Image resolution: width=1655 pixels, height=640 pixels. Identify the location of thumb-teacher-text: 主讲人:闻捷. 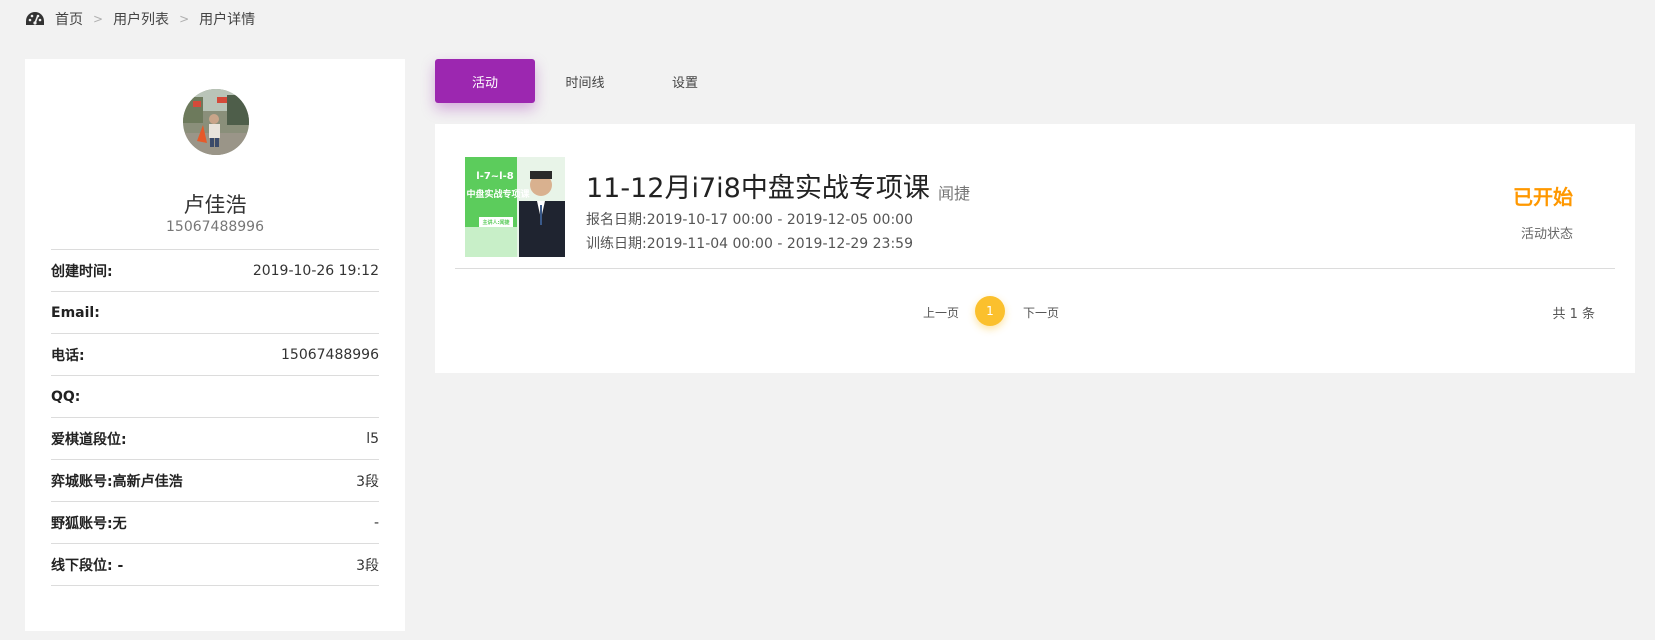
(496, 223).